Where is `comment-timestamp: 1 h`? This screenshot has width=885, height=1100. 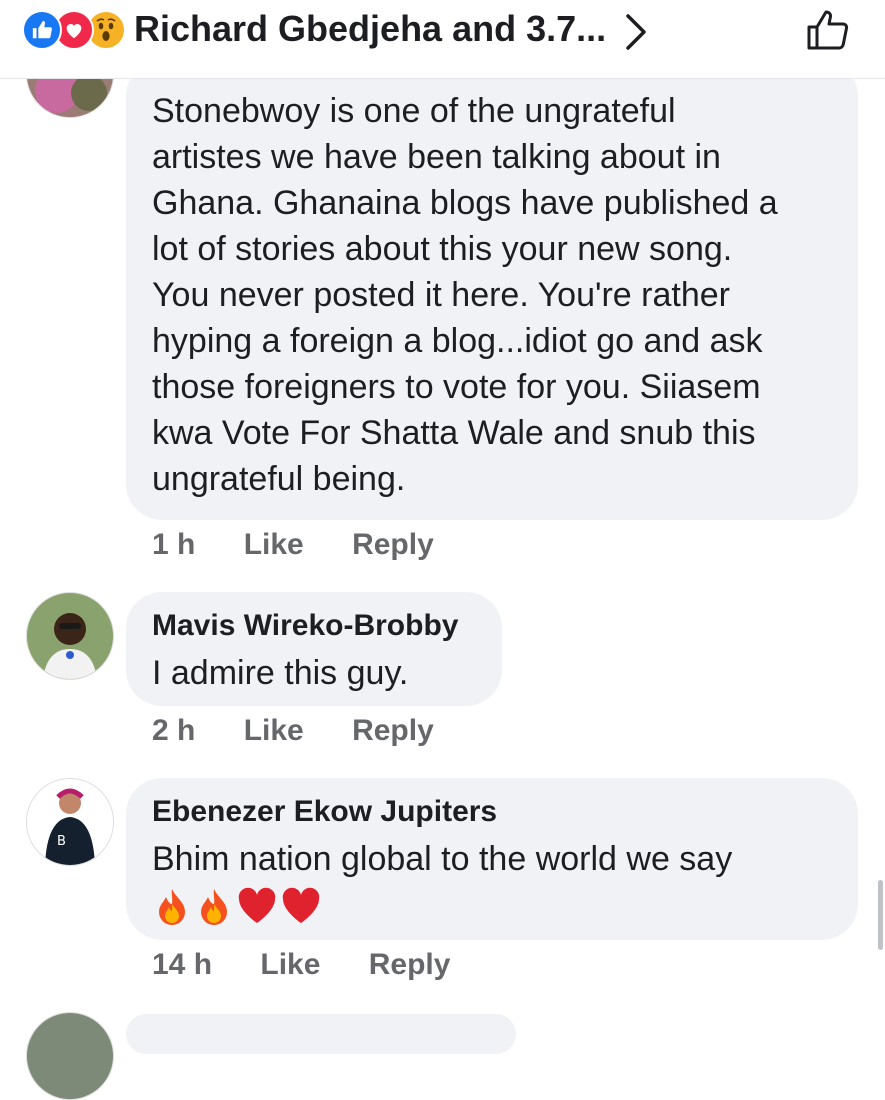 comment-timestamp: 1 h is located at coordinates (173, 544).